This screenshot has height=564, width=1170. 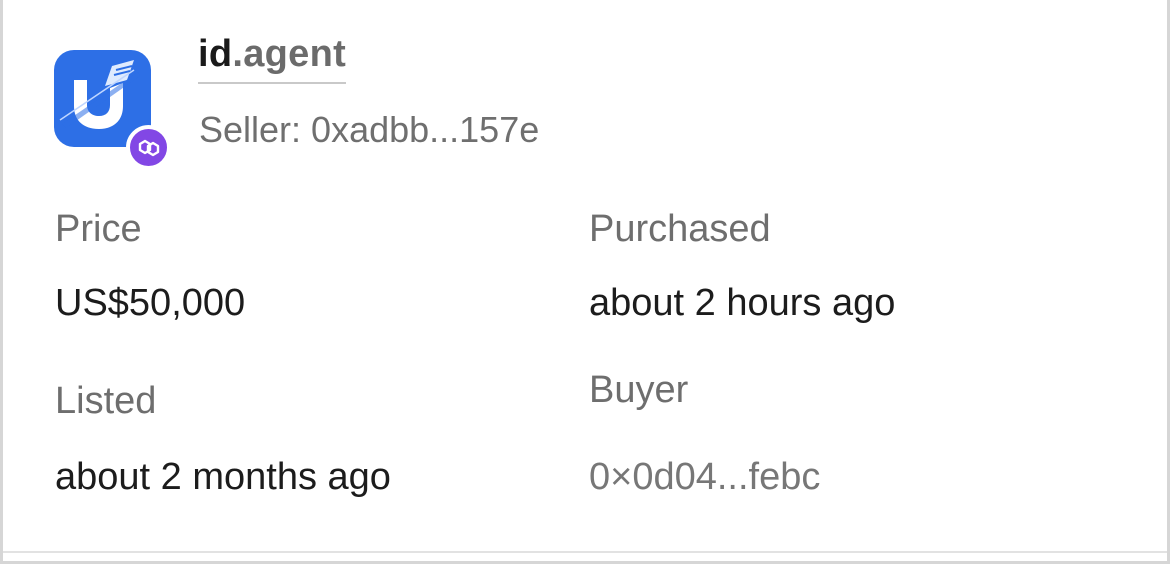 I want to click on purchased-value: about 2 hours ago, so click(x=742, y=303).